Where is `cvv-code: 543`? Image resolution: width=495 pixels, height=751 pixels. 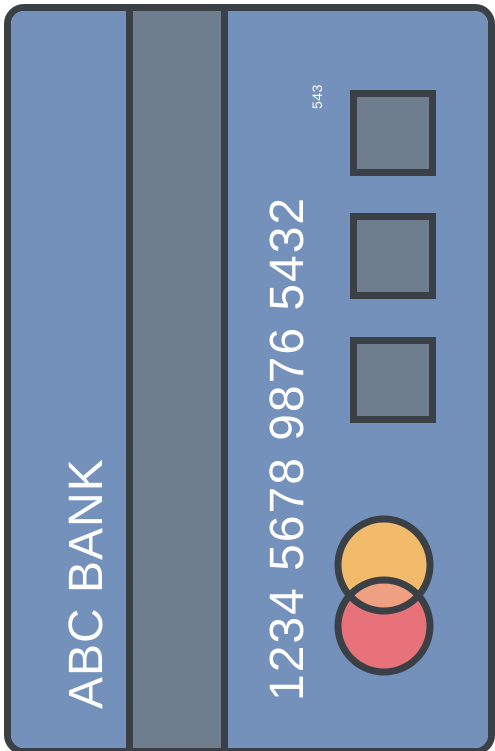 cvv-code: 543 is located at coordinates (317, 96).